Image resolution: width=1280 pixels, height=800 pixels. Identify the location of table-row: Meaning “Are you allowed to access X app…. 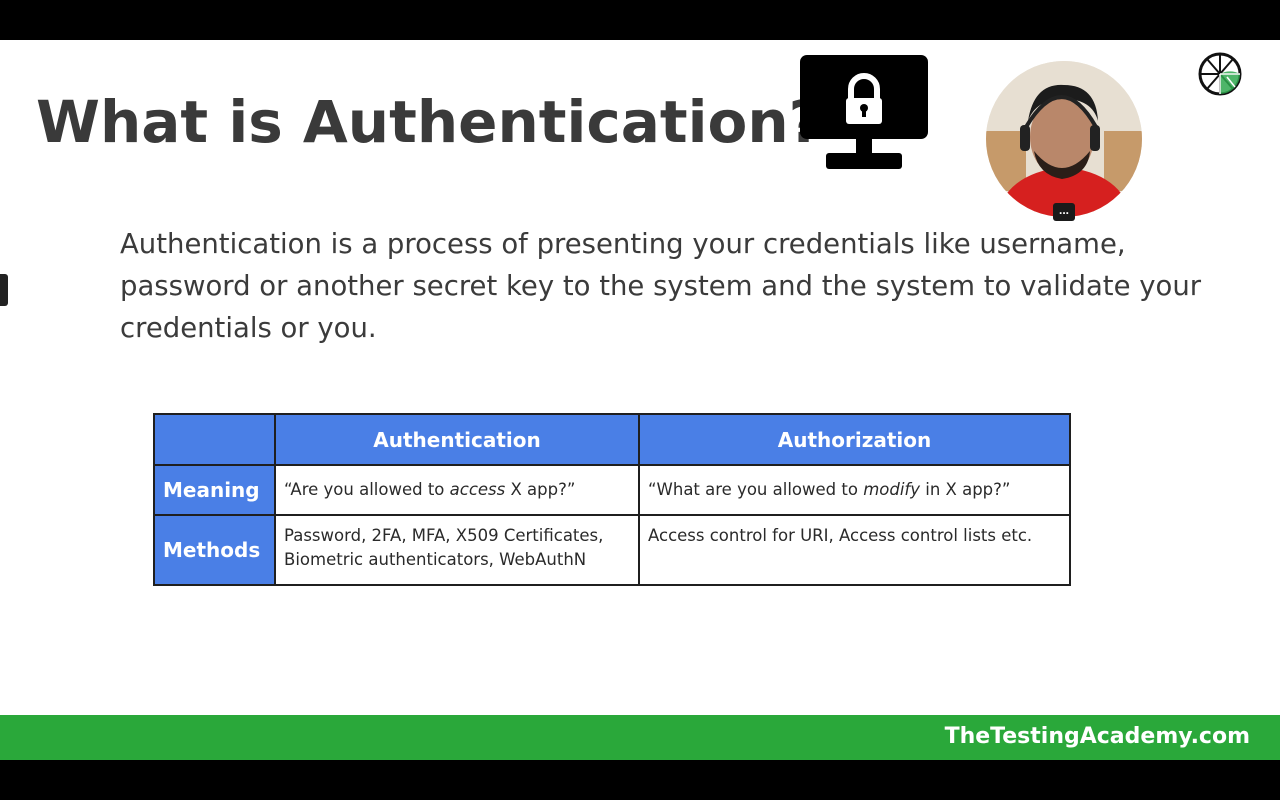
(612, 490).